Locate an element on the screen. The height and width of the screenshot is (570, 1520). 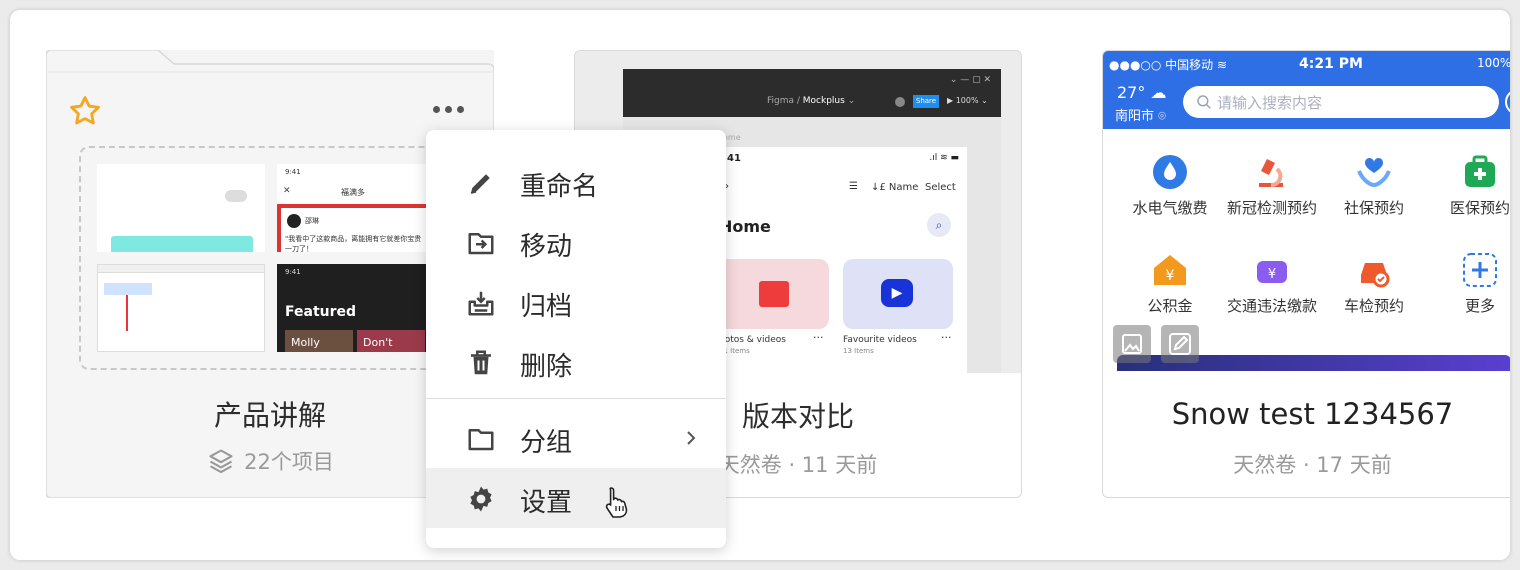
menu-item-settings: 设置 is located at coordinates (576, 498).